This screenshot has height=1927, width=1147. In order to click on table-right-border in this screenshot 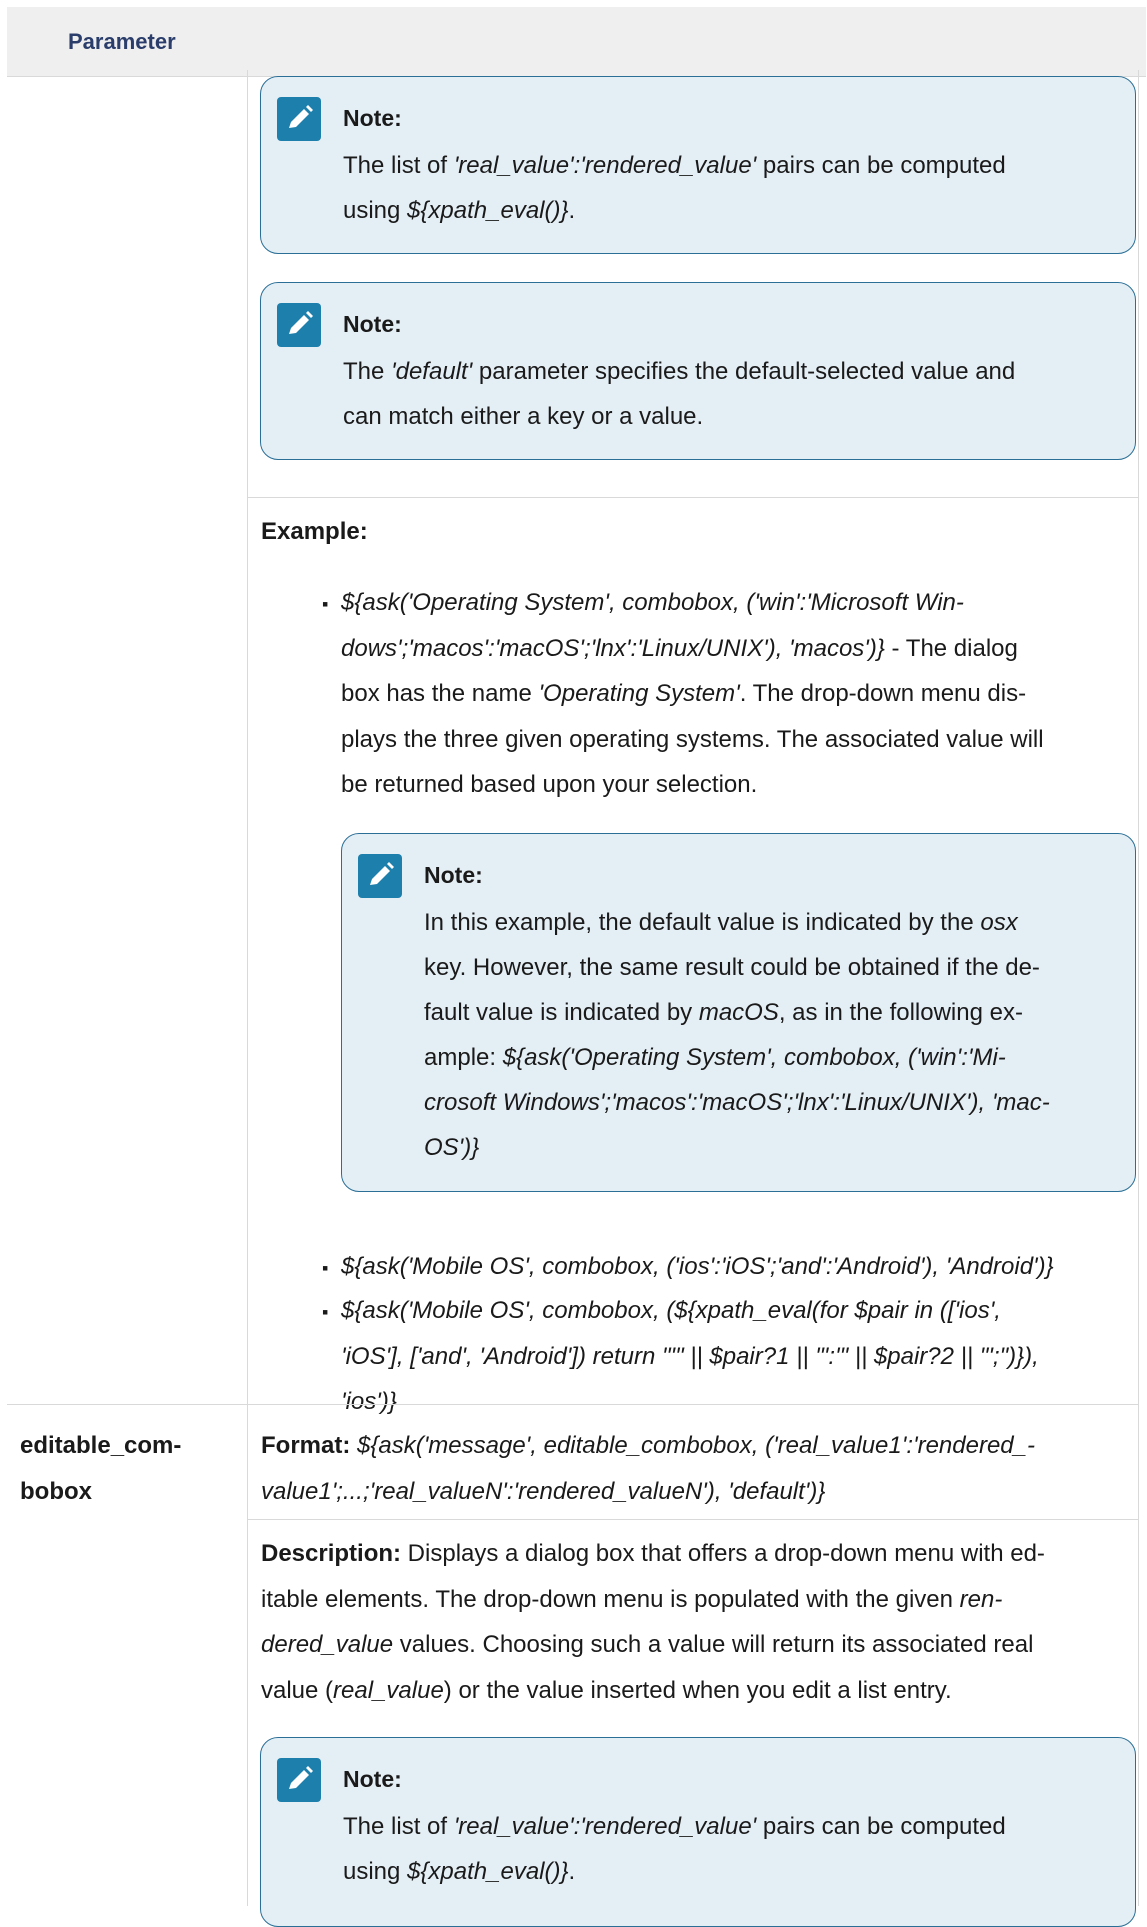, I will do `click(1138, 988)`.